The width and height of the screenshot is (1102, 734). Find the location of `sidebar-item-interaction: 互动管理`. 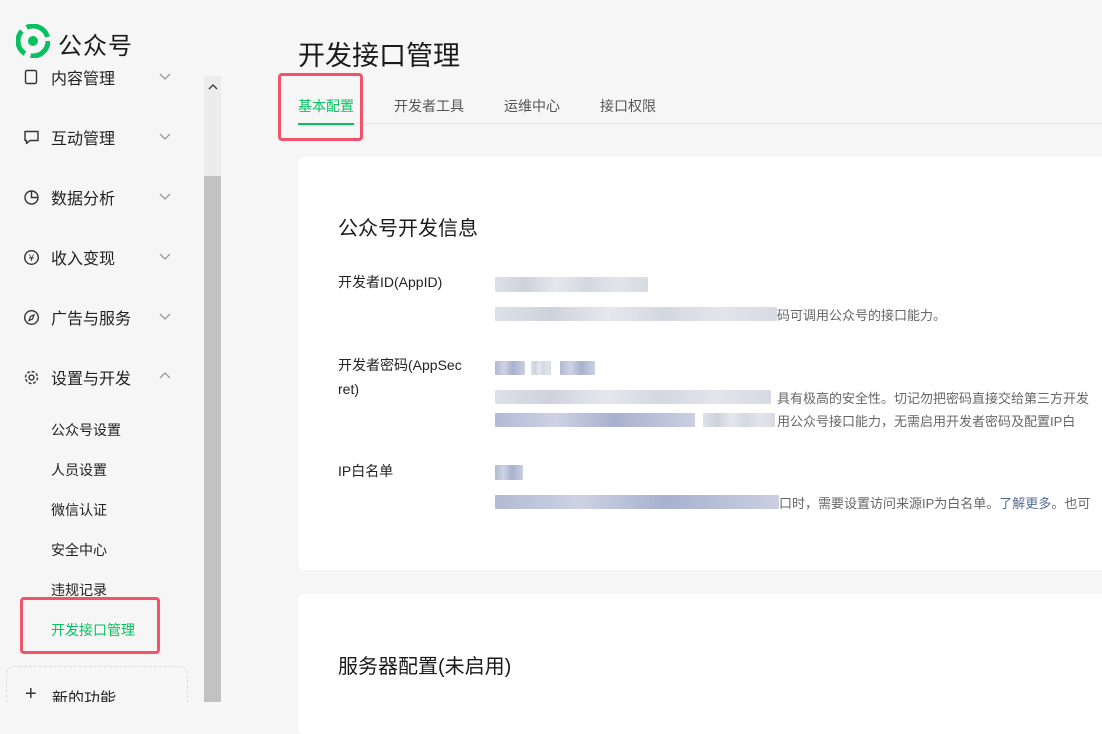

sidebar-item-interaction: 互动管理 is located at coordinates (102, 137).